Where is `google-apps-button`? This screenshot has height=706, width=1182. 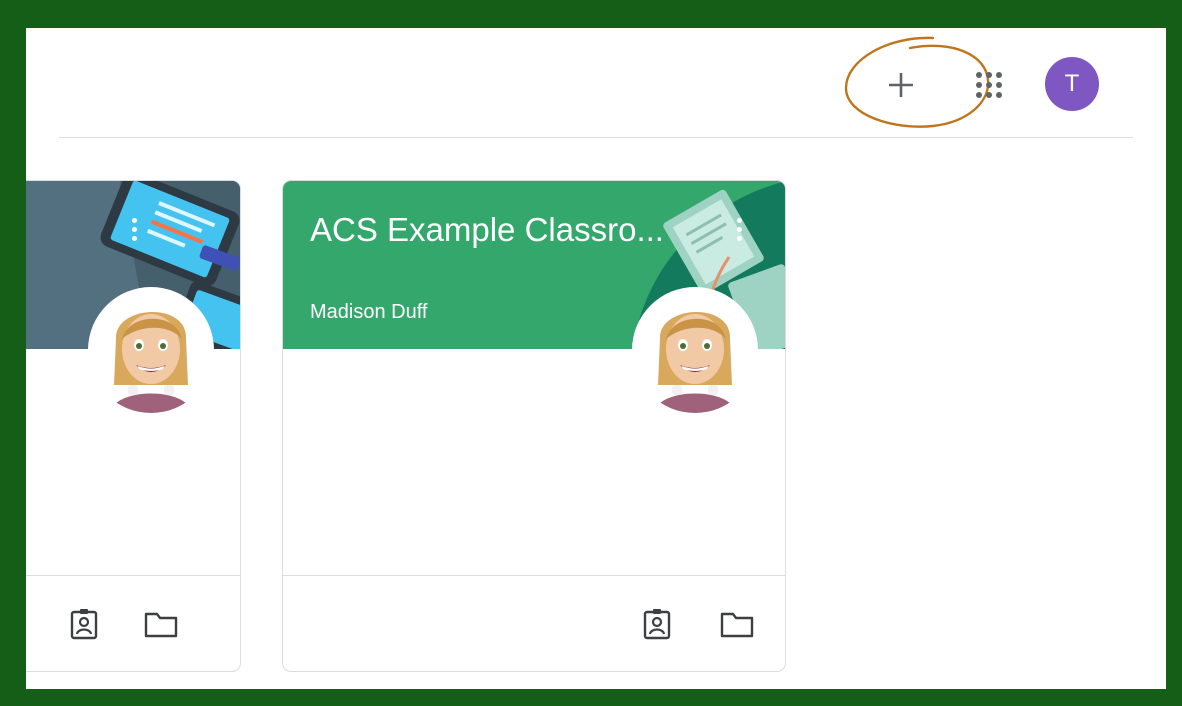
google-apps-button is located at coordinates (989, 85).